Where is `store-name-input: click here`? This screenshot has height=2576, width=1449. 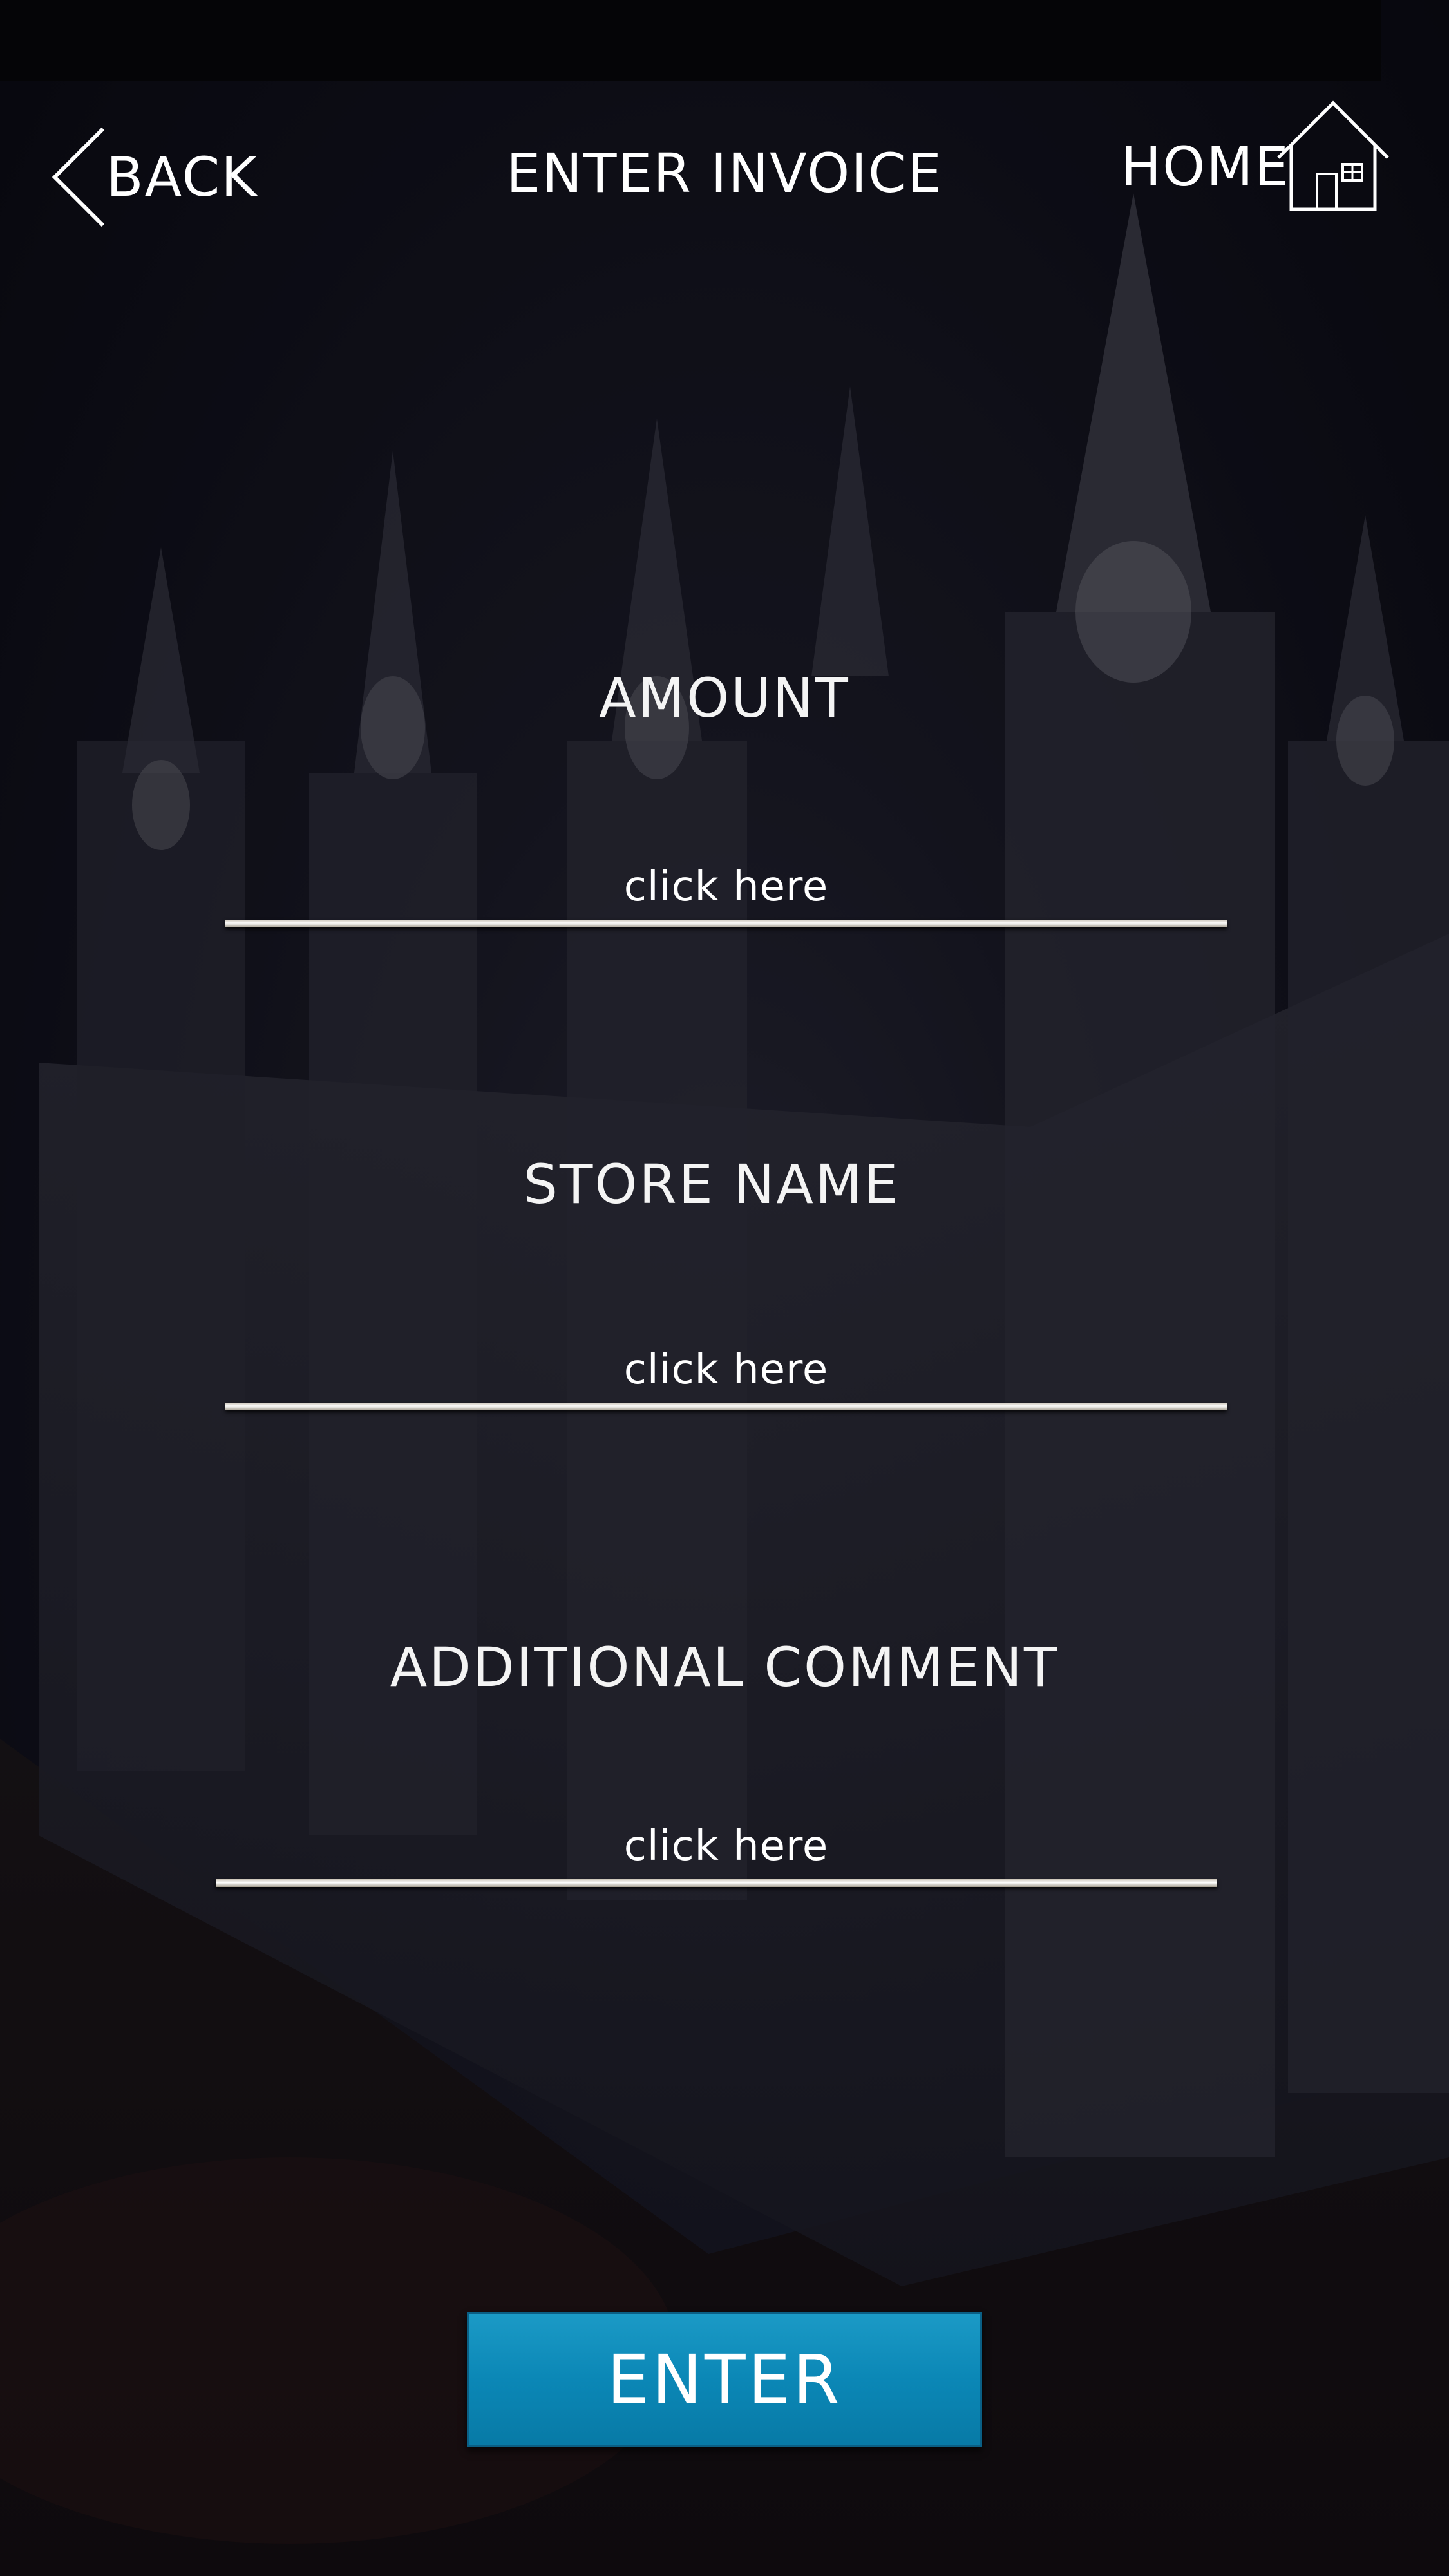
store-name-input: click here is located at coordinates (726, 1378).